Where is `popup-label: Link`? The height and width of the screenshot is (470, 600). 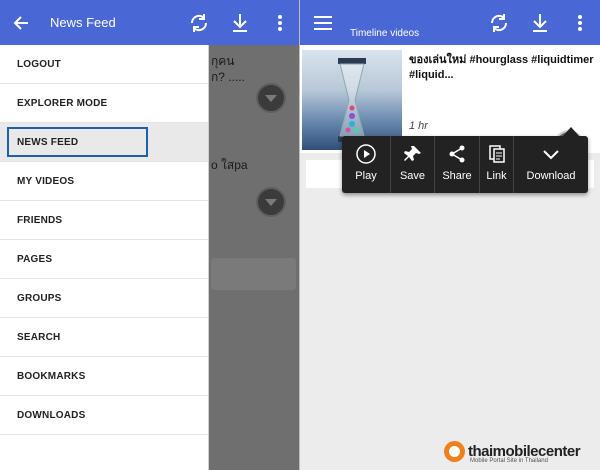 popup-label: Link is located at coordinates (496, 176).